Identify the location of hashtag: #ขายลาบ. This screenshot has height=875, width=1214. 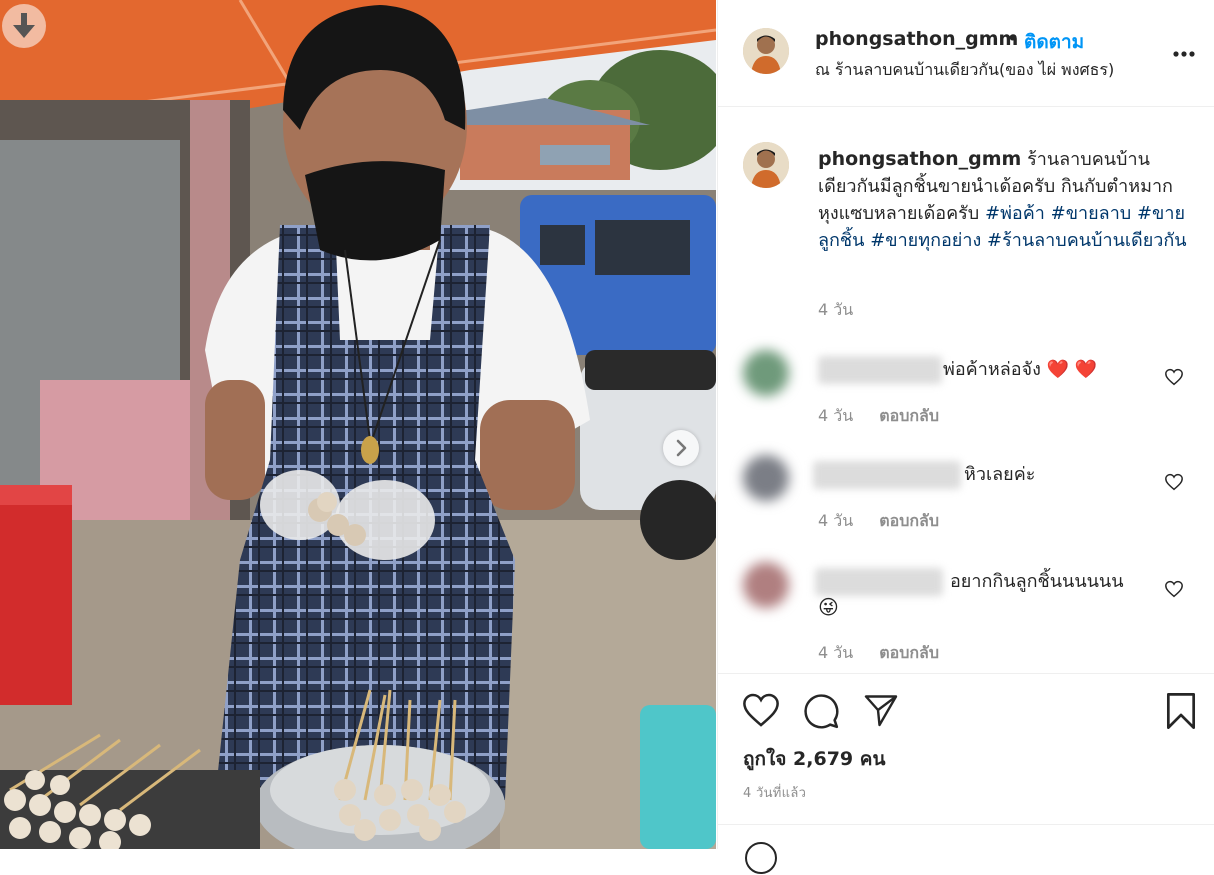
(1091, 213).